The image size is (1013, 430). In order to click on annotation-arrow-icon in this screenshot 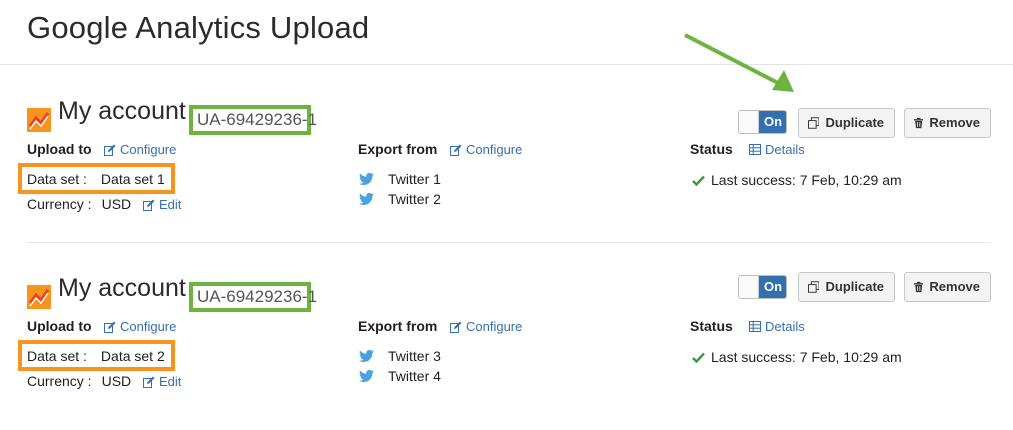, I will do `click(739, 62)`.